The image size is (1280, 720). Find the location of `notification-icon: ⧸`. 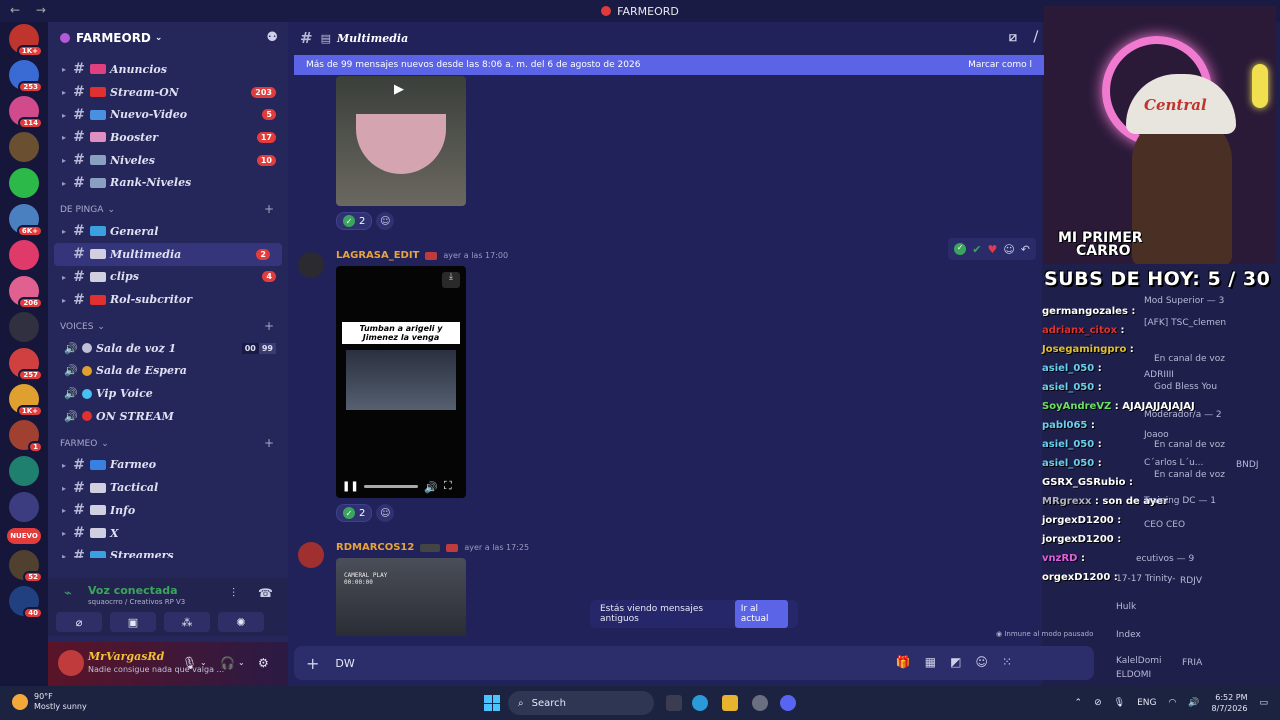

notification-icon: ⧸ is located at coordinates (1036, 37).